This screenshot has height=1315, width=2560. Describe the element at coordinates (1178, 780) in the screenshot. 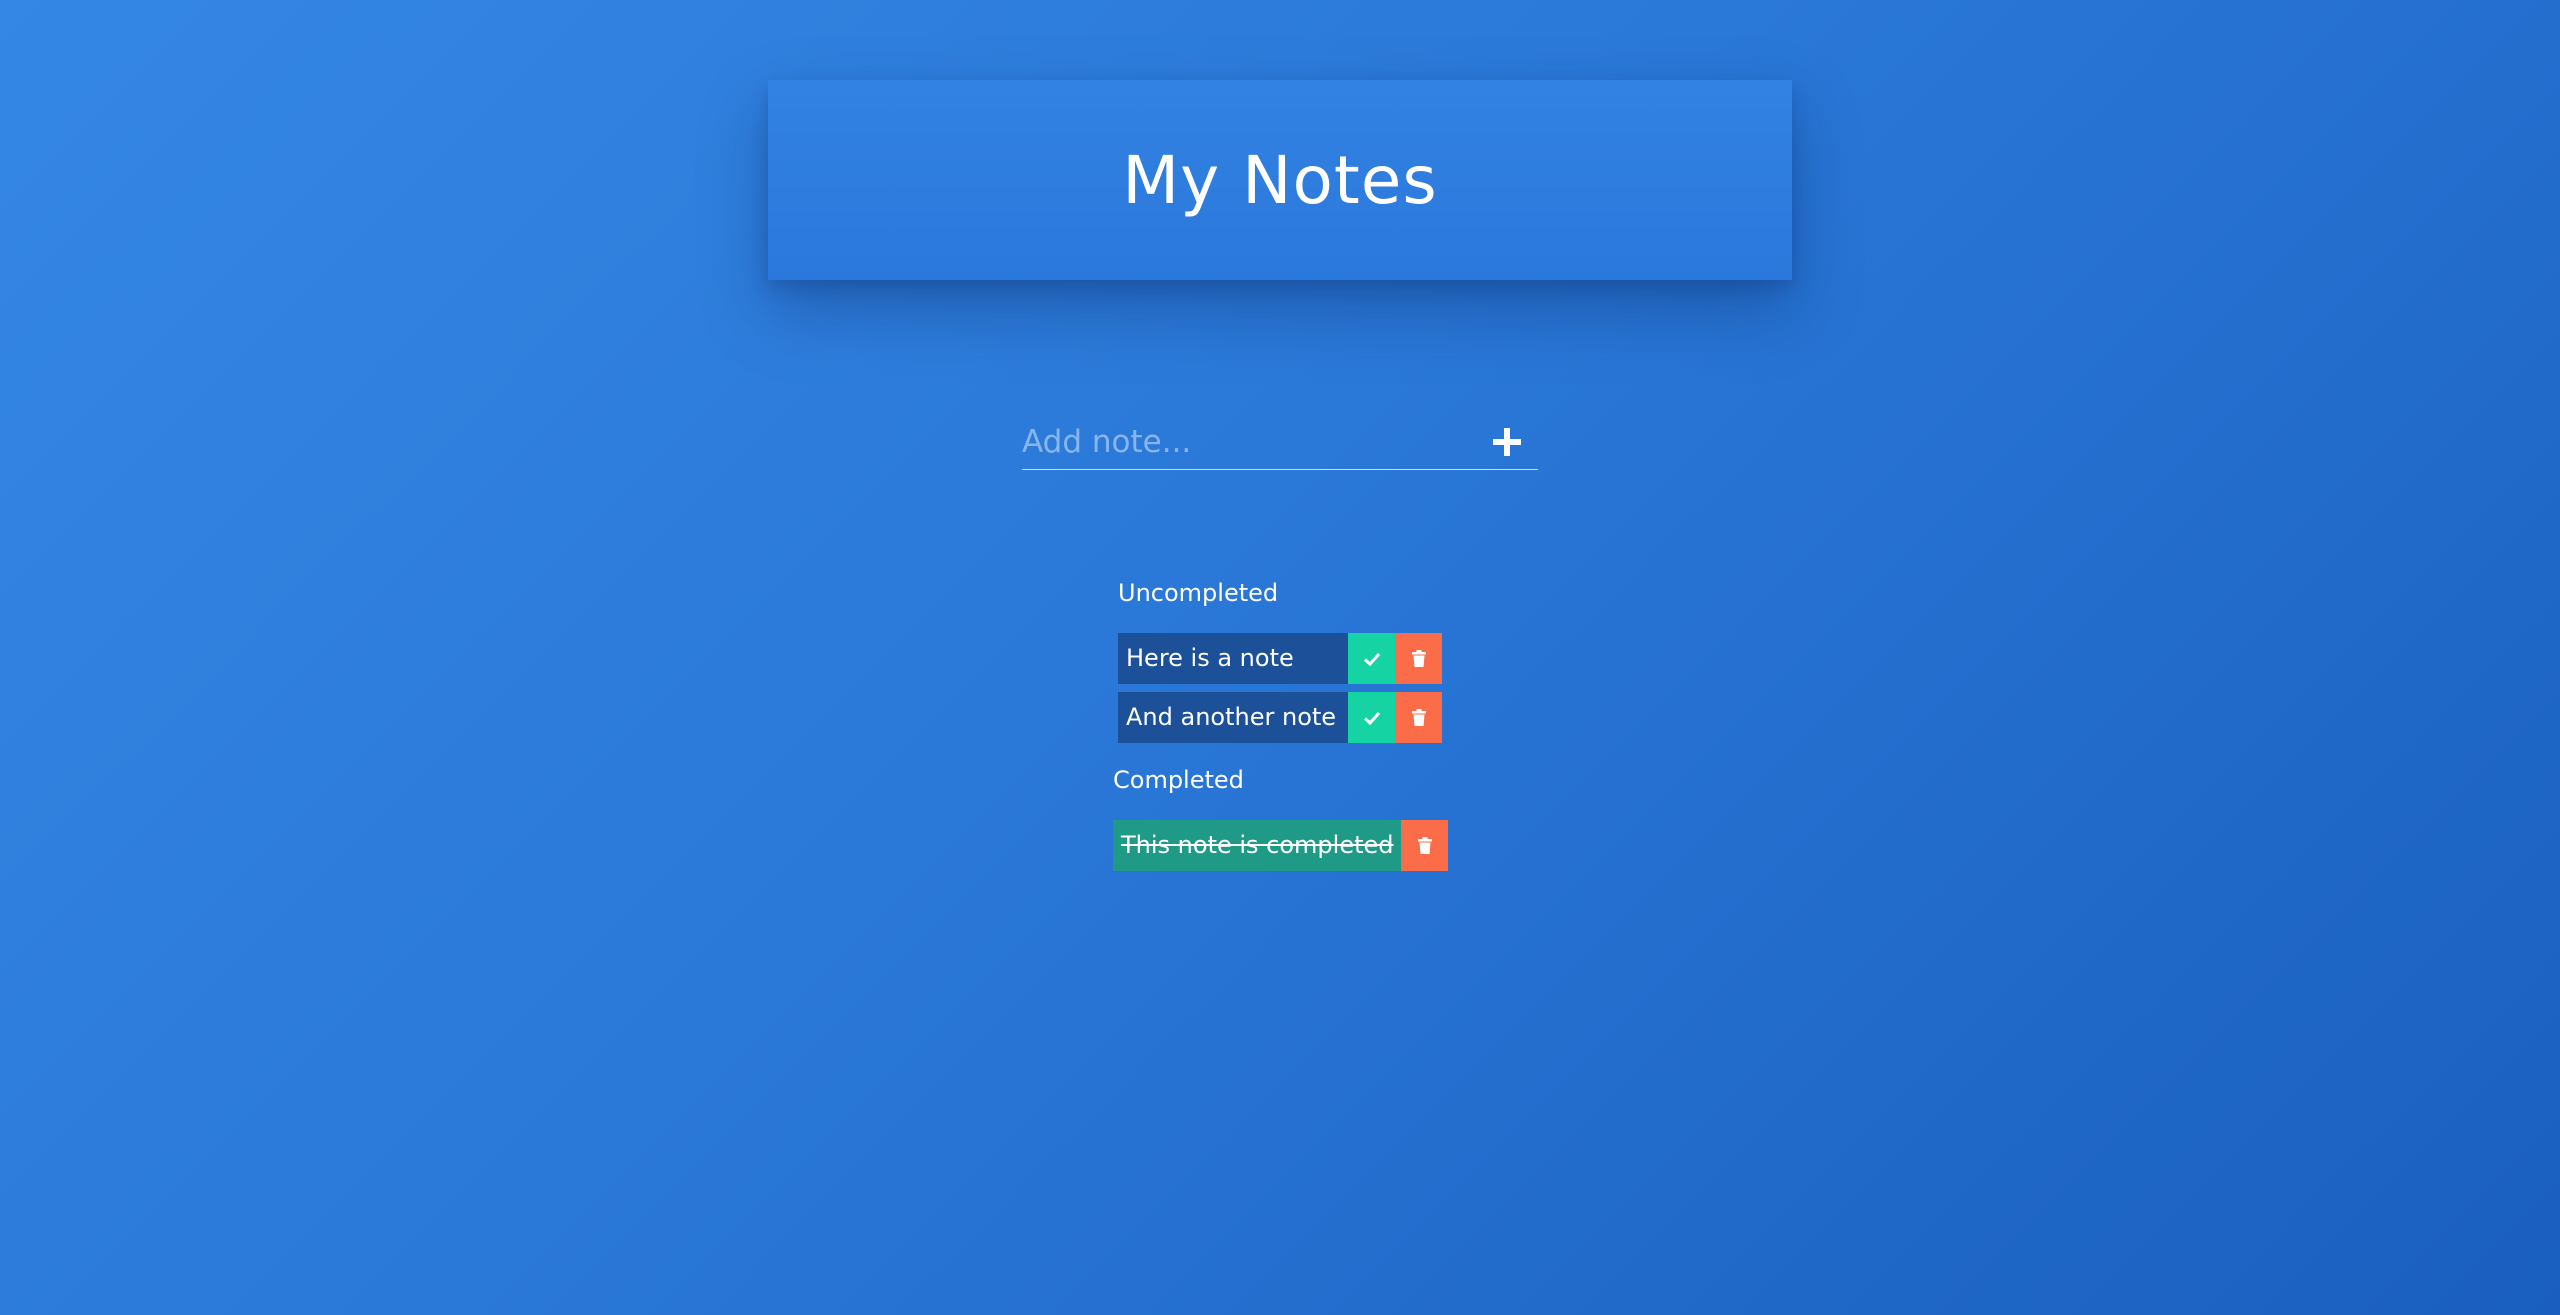

I see `completed-section-label: Completed` at that location.